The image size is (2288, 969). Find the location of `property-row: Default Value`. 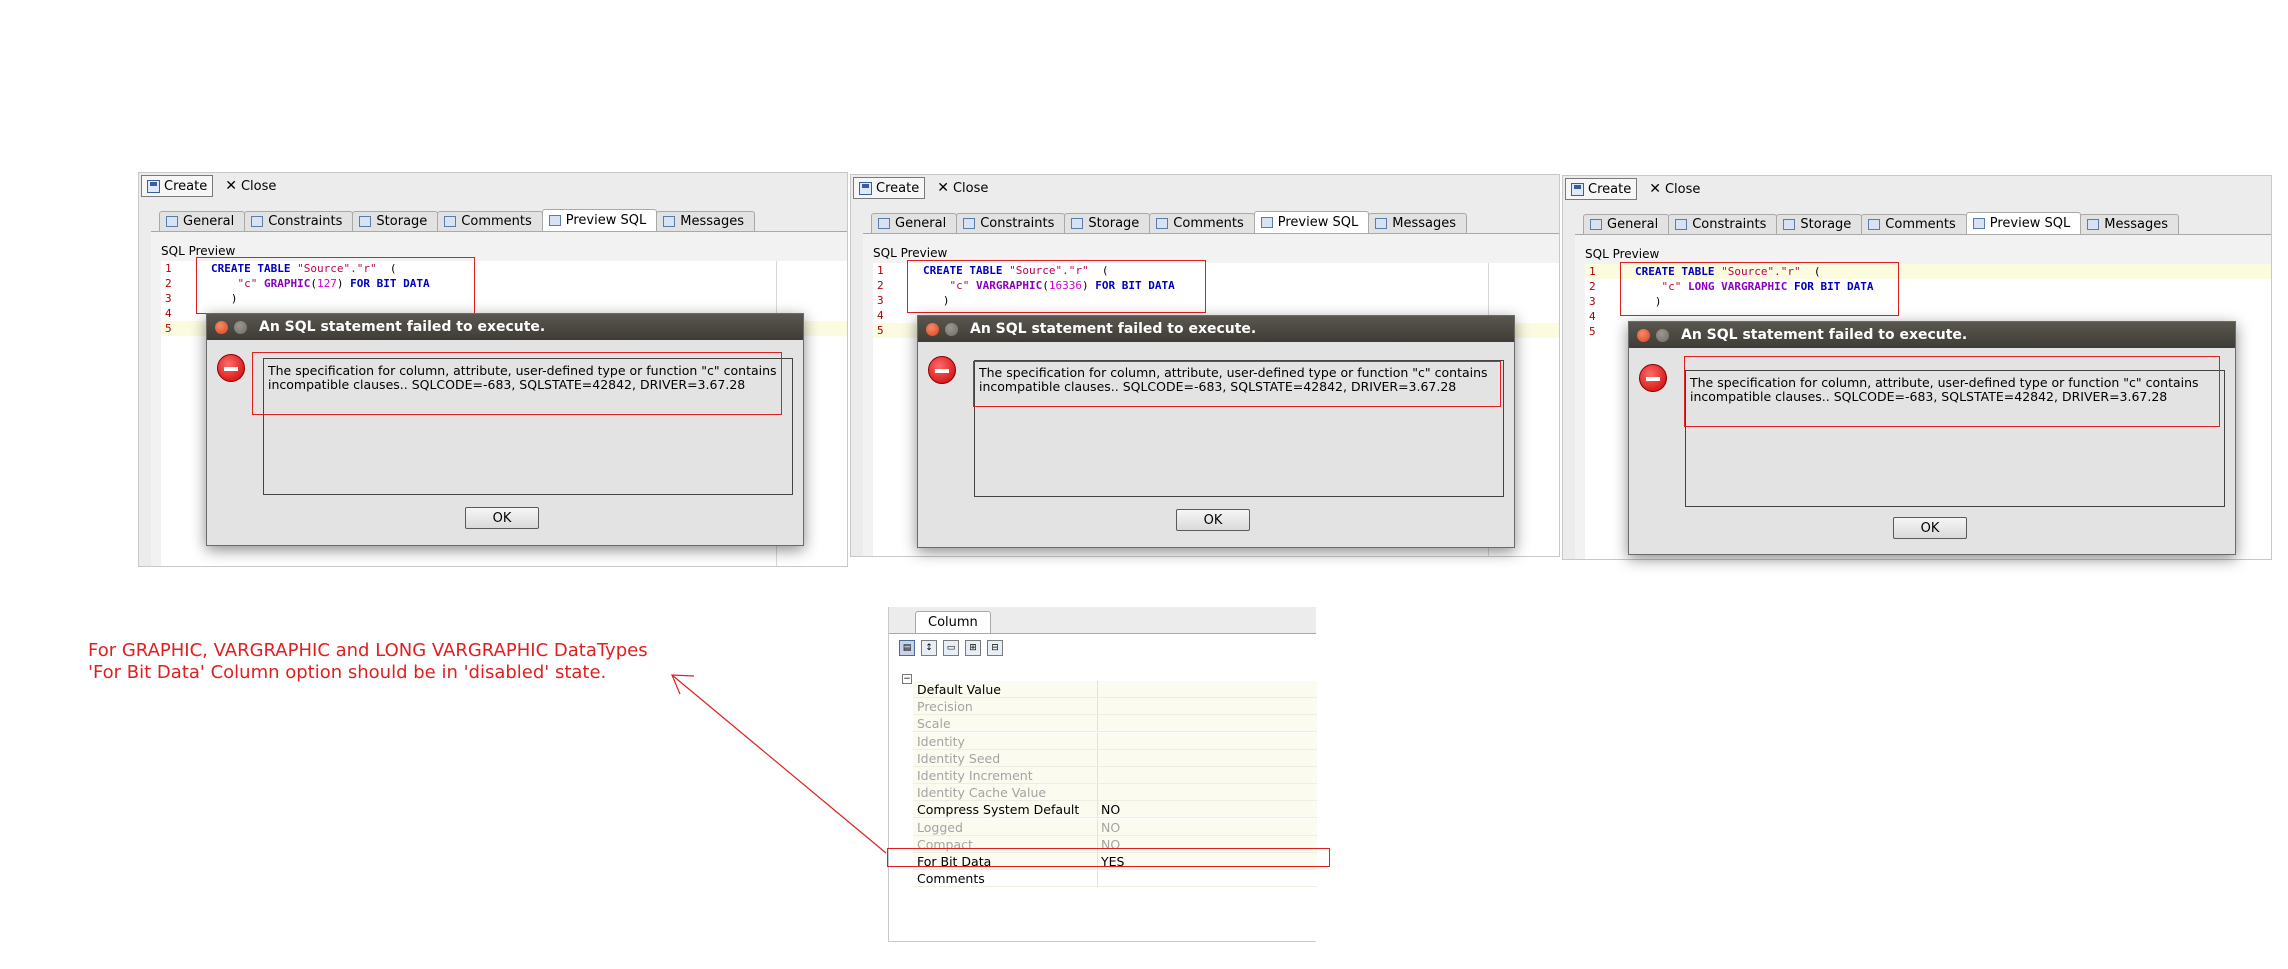

property-row: Default Value is located at coordinates (1115, 689).